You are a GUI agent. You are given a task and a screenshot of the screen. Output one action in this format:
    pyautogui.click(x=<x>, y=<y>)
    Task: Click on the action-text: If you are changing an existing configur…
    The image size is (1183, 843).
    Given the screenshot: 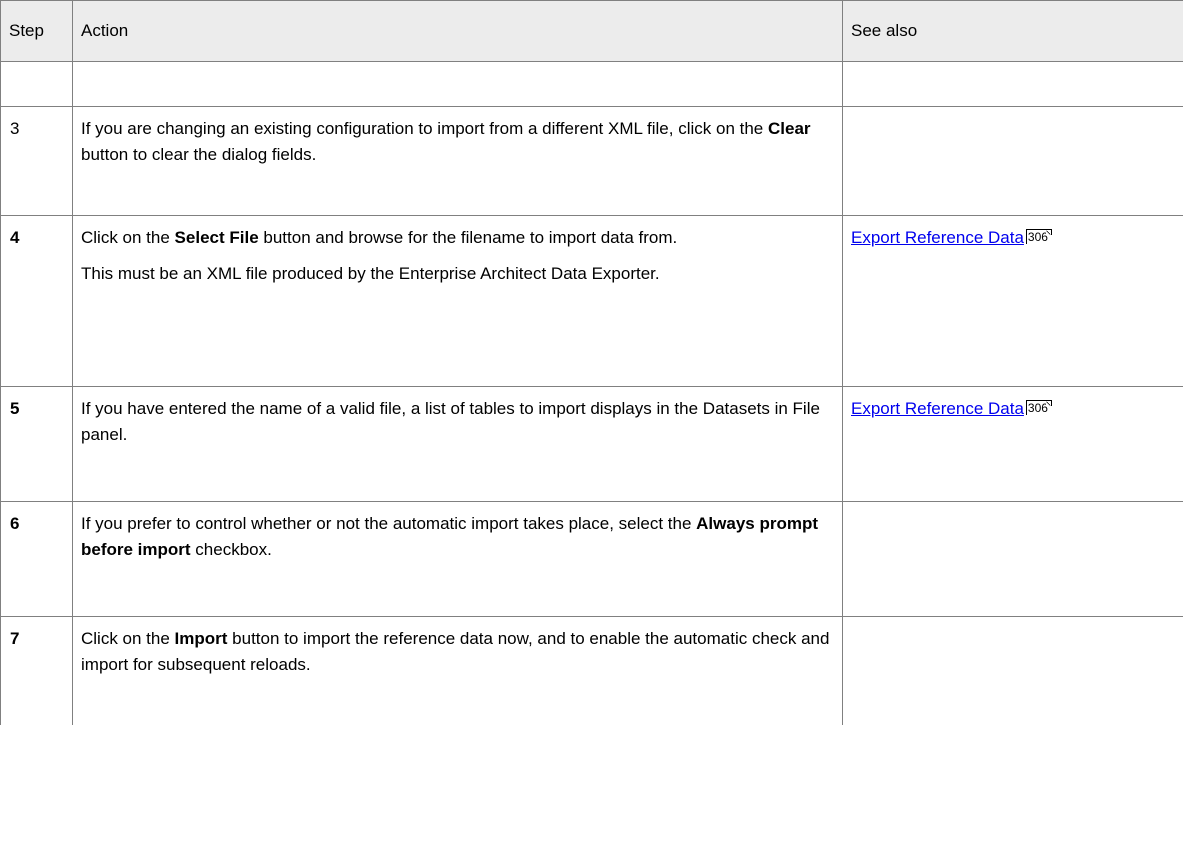 What is the action you would take?
    pyautogui.click(x=458, y=138)
    